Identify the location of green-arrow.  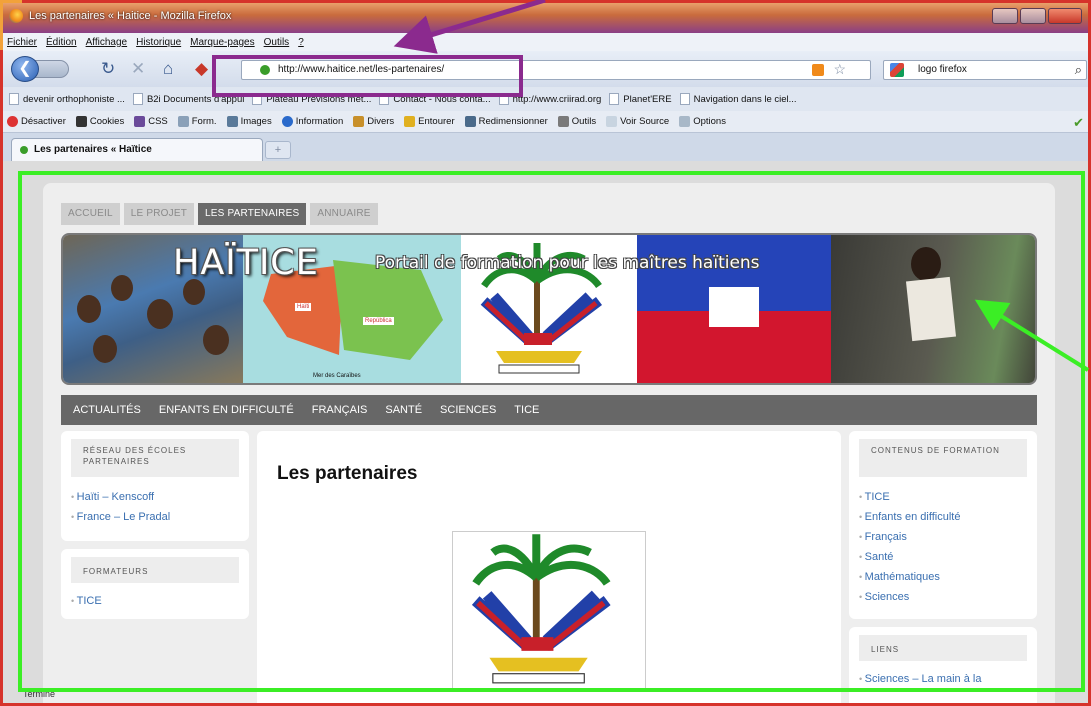
(1032, 335).